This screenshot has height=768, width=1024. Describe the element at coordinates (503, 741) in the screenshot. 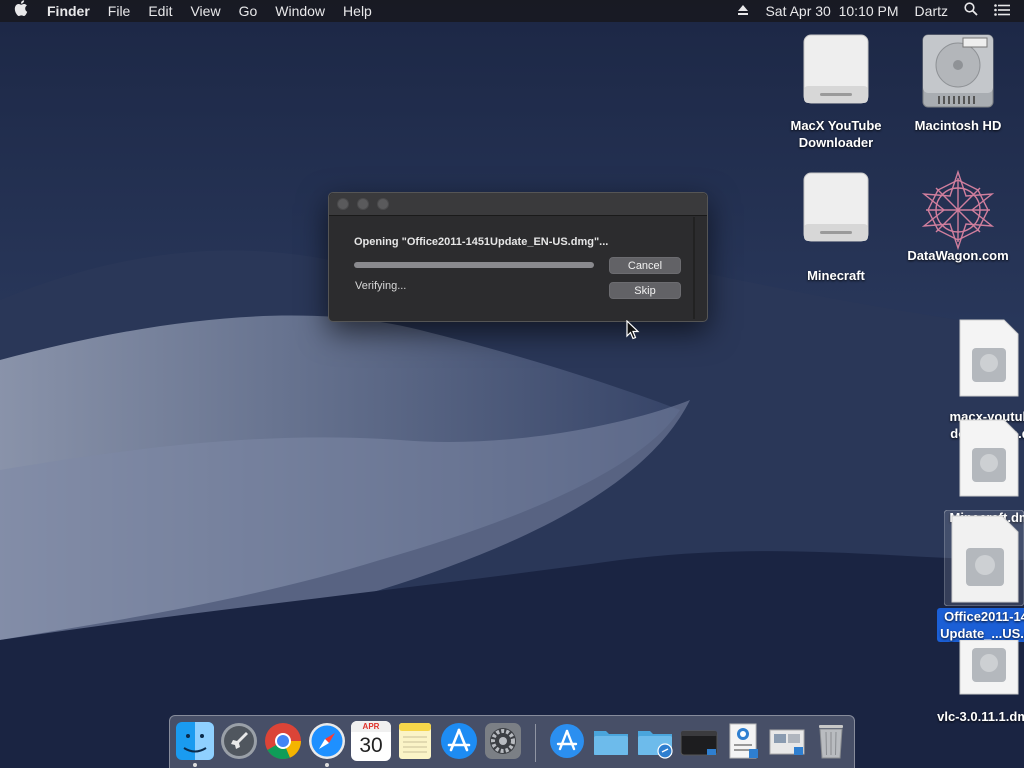

I see `system-preferences-icon` at that location.